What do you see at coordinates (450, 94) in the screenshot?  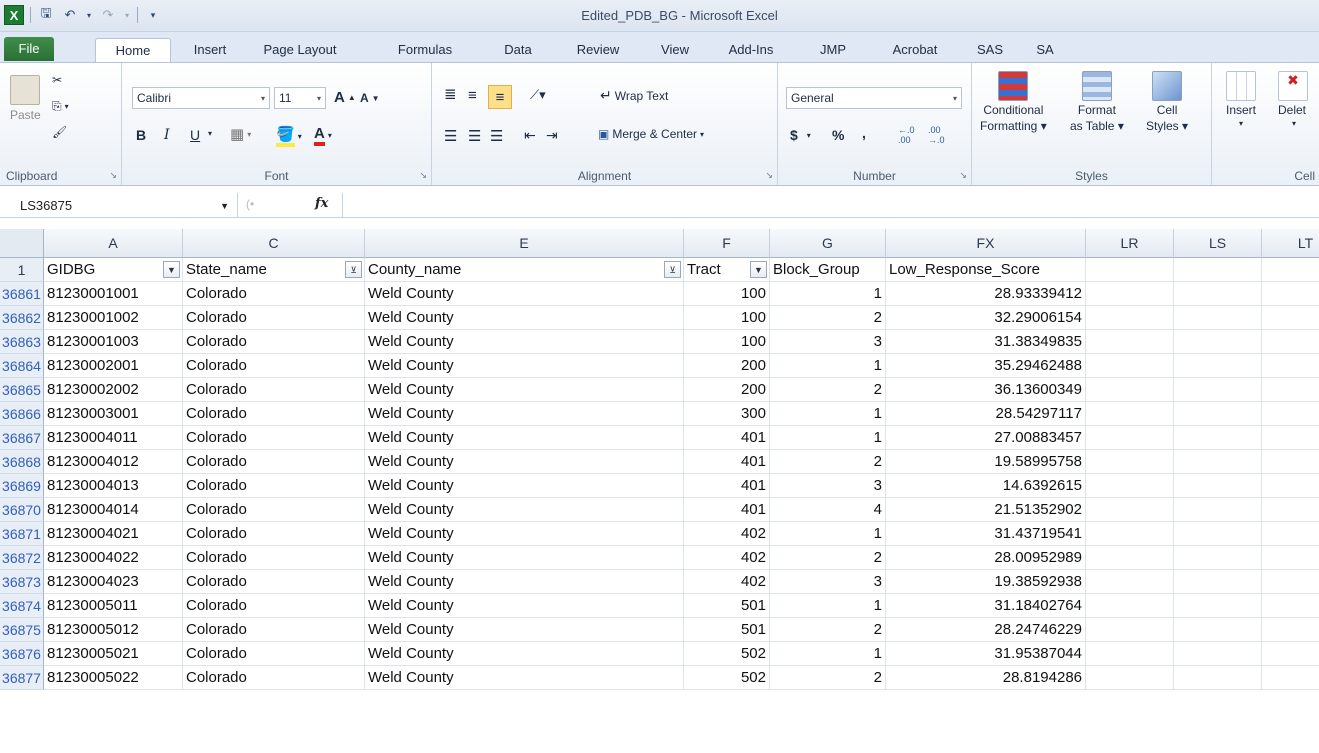 I see `top-align-icon: ≣` at bounding box center [450, 94].